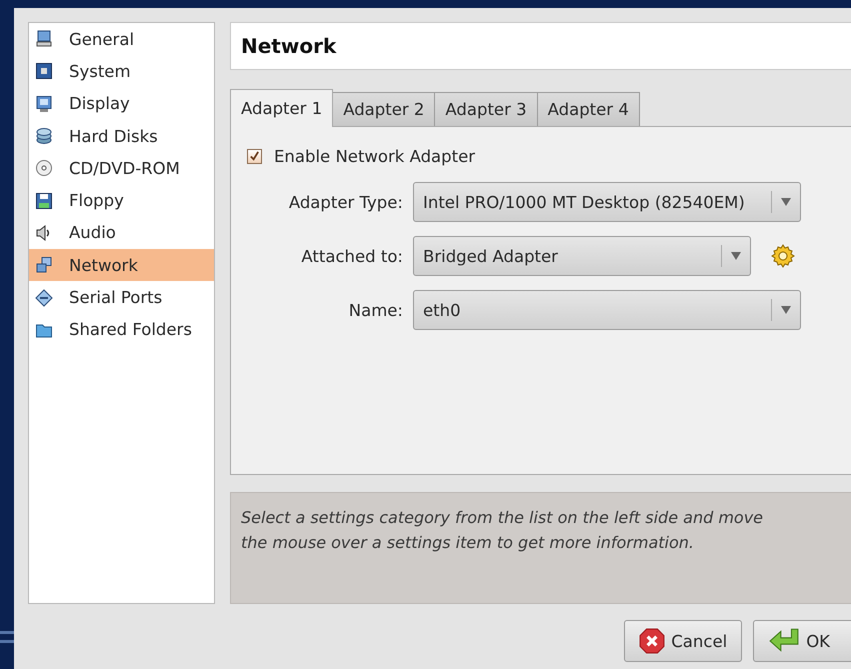 The image size is (851, 669). Describe the element at coordinates (121, 39) in the screenshot. I see `sidebar-item: General` at that location.